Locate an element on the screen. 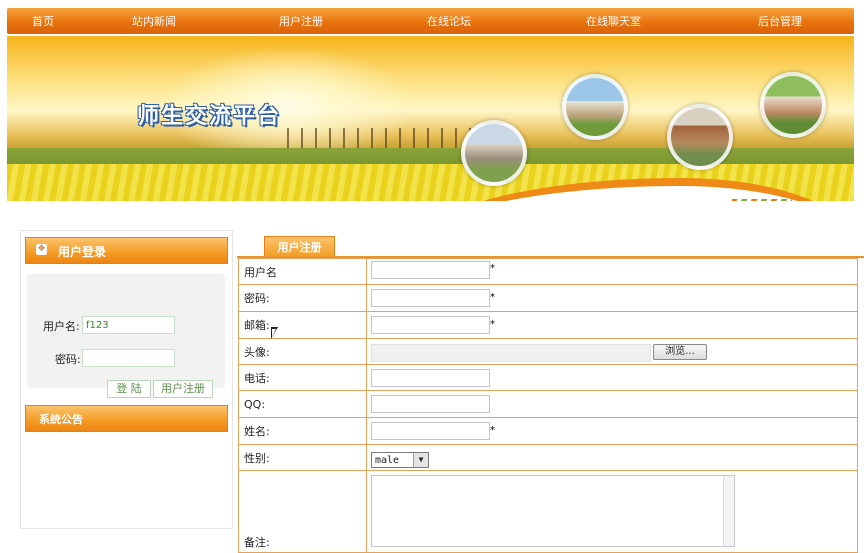 Image resolution: width=864 pixels, height=553 pixels. avatar-file-input is located at coordinates (511, 353).